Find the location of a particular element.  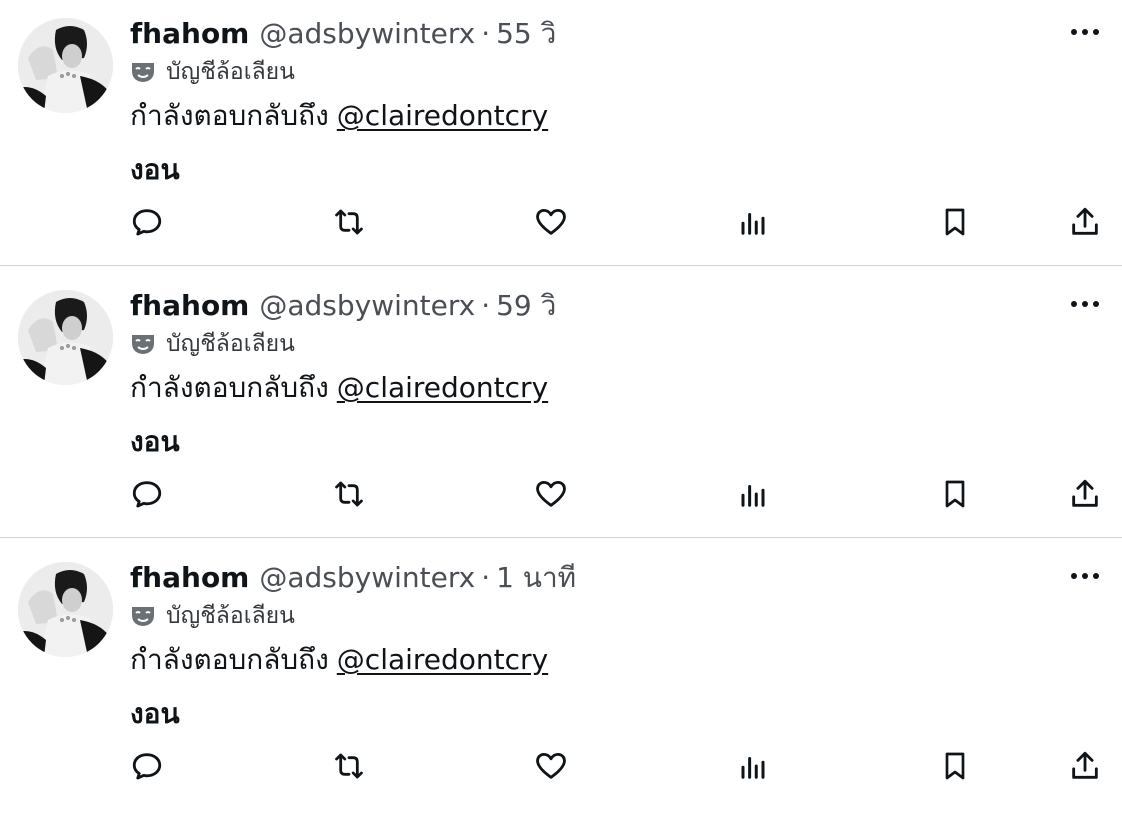

tweet-header: fhahom @adsbywinterx · 59 วิ is located at coordinates (343, 306).